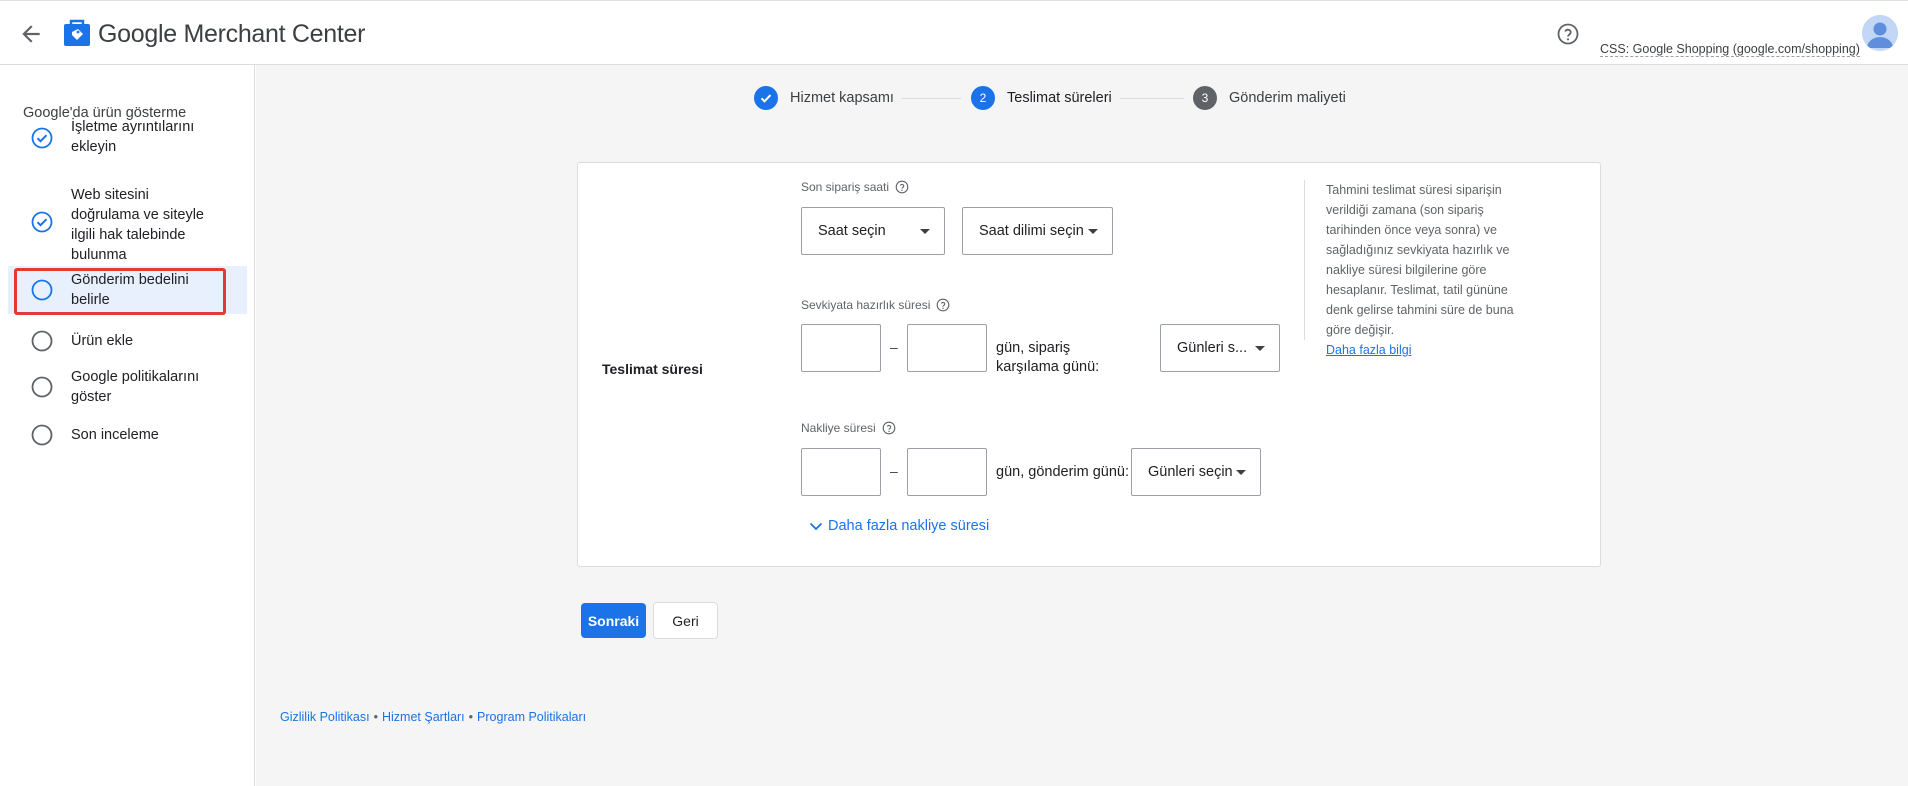 The width and height of the screenshot is (1908, 786). I want to click on transit-min-input, so click(841, 472).